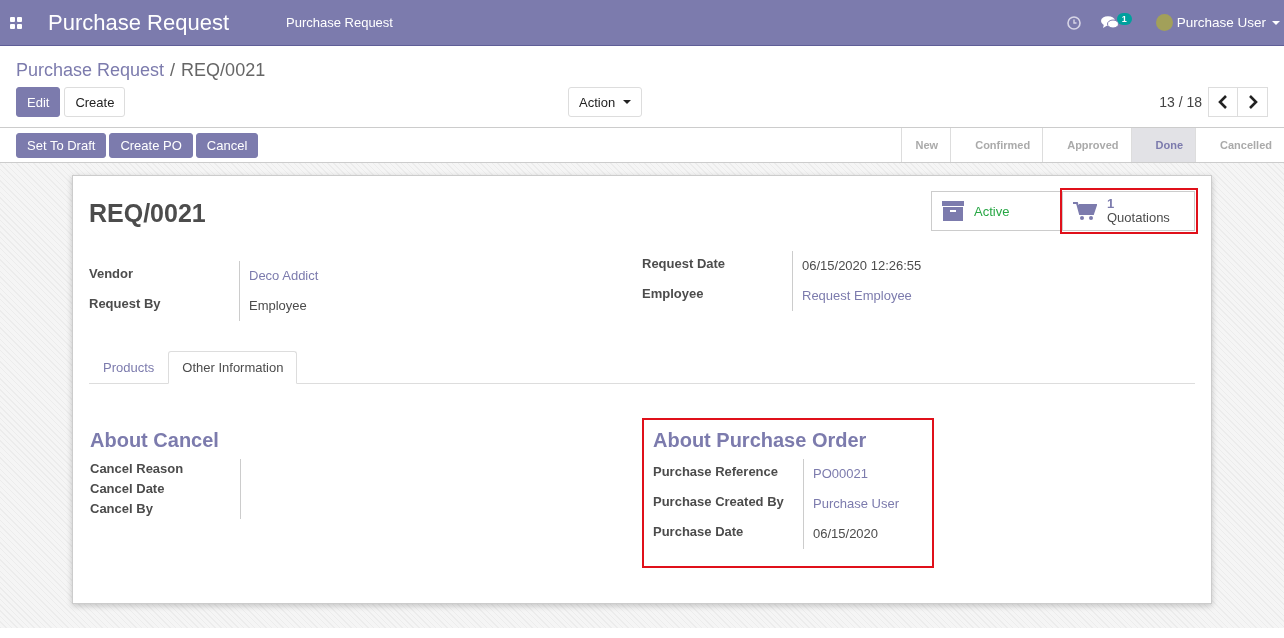  I want to click on chevron-right-icon, so click(1252, 102).